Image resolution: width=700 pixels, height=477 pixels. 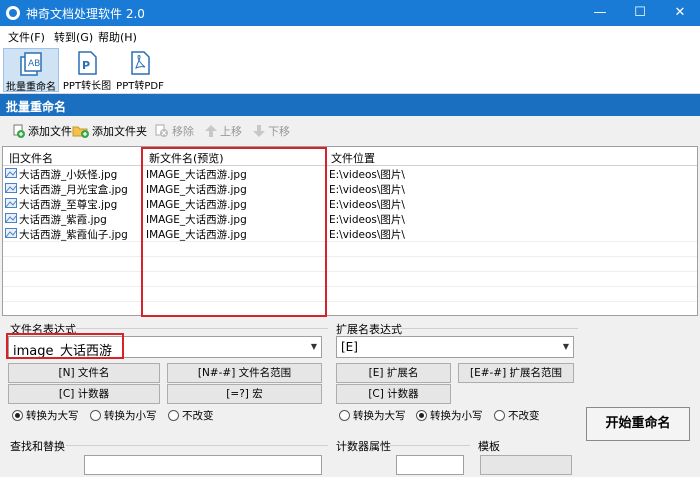 I want to click on tool-batch-rename: AB 批量重命名, so click(x=31, y=70).